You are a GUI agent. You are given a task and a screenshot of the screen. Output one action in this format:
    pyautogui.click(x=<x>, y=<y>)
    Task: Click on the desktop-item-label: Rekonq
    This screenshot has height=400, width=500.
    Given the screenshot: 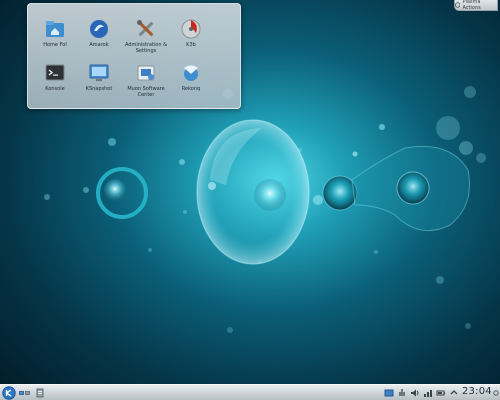 What is the action you would take?
    pyautogui.click(x=191, y=89)
    